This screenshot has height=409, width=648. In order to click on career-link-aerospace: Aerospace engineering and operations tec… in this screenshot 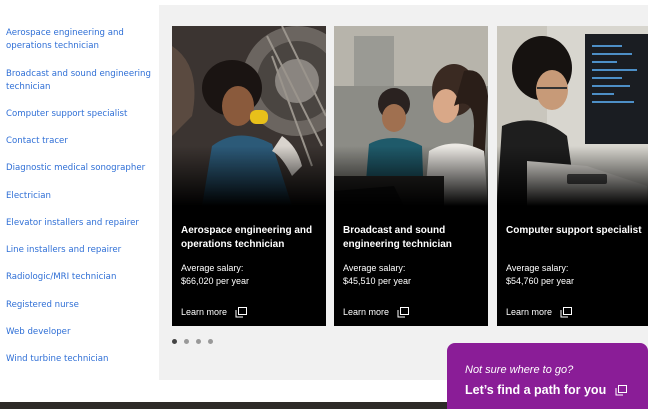, I will do `click(78, 40)`.